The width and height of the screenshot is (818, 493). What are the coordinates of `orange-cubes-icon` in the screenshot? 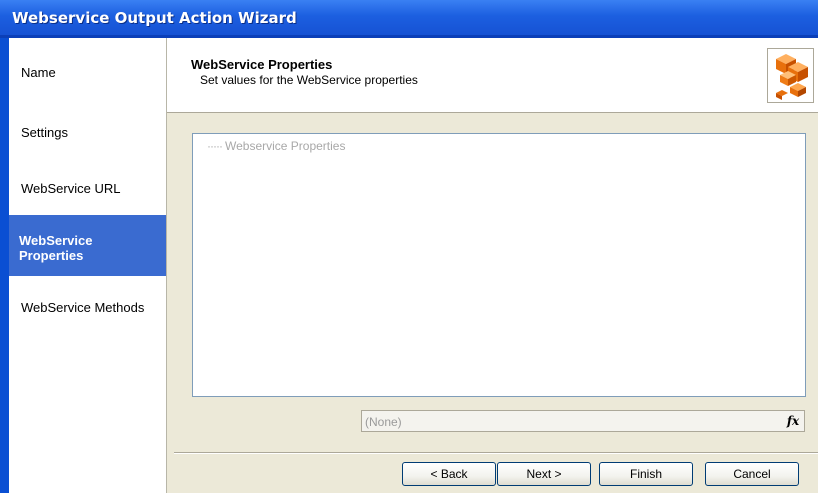 It's located at (790, 75).